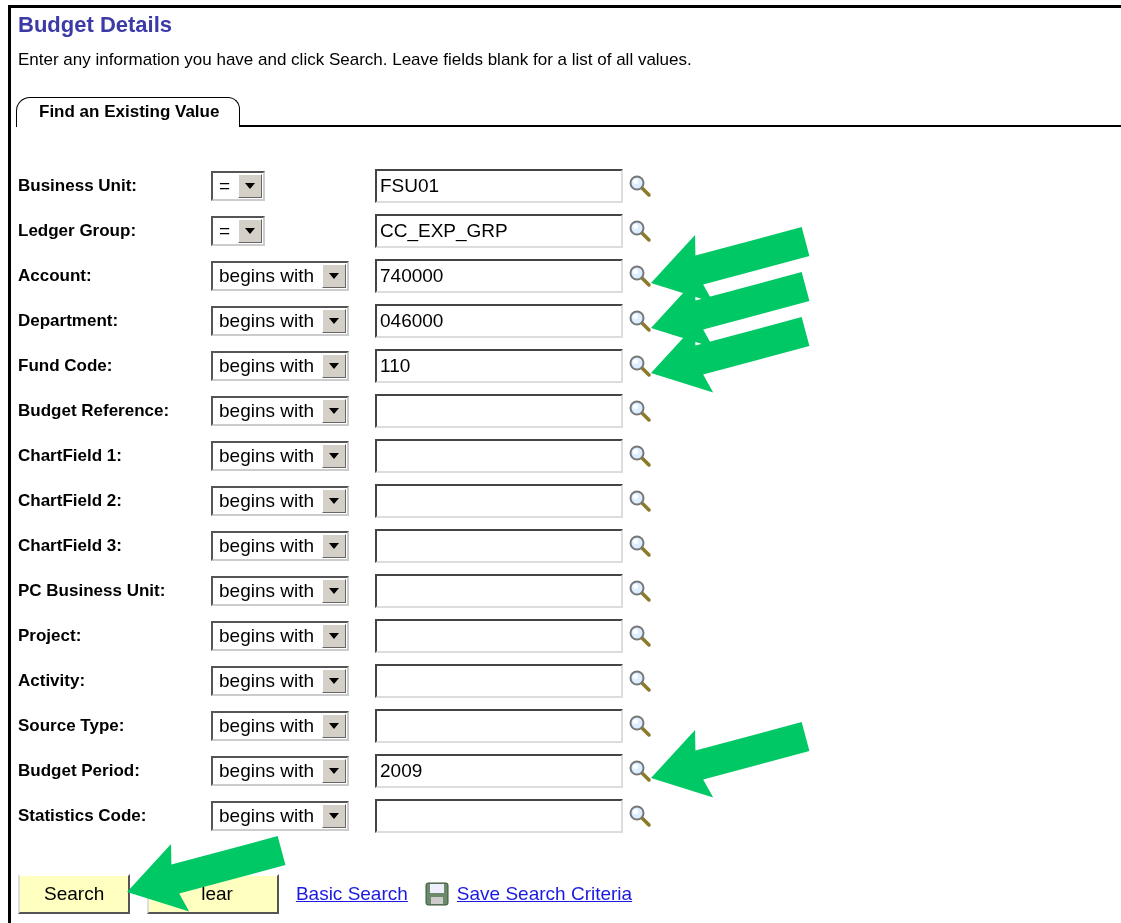 The image size is (1121, 923). I want to click on input-field: CC_EXP_GRP, so click(499, 230).